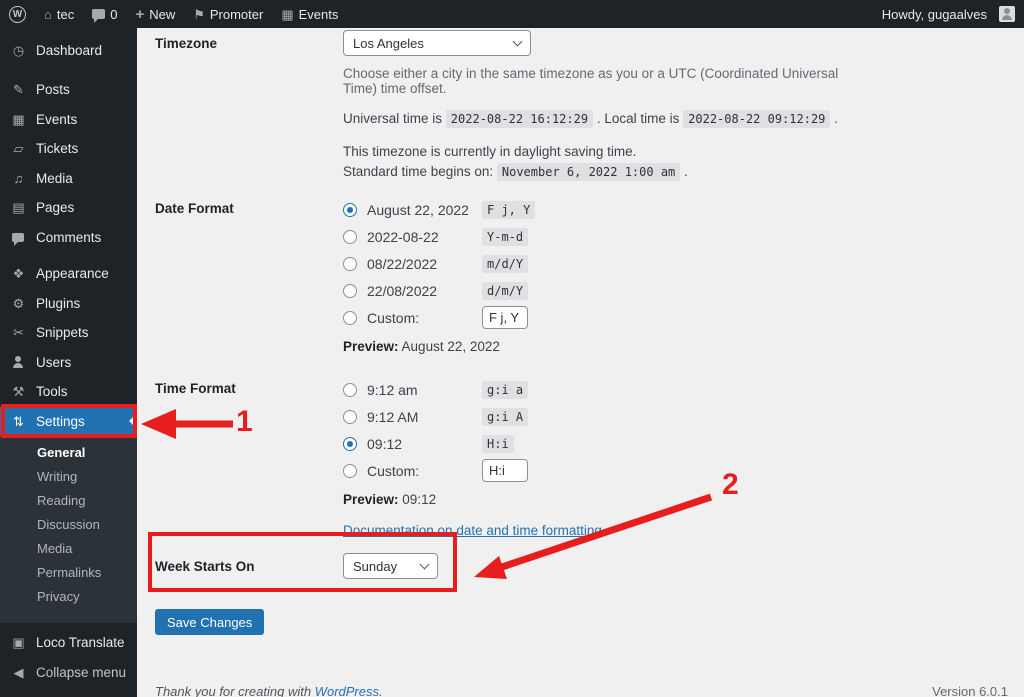  What do you see at coordinates (403, 236) in the screenshot?
I see `date-option-label: 2022-08-22` at bounding box center [403, 236].